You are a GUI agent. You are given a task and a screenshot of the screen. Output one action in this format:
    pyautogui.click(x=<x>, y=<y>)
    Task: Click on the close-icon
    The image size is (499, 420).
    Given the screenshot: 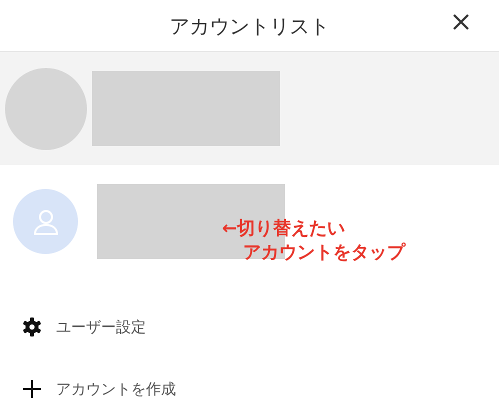 What is the action you would take?
    pyautogui.click(x=461, y=22)
    